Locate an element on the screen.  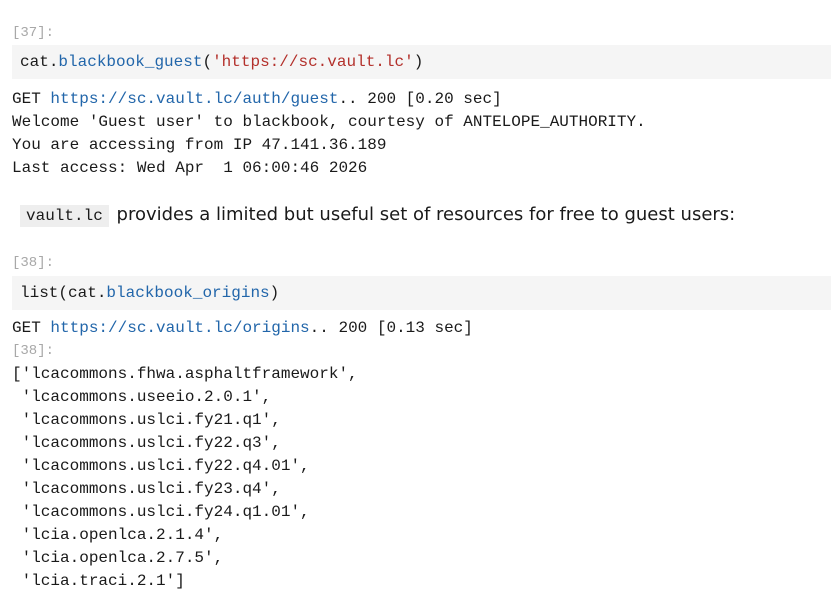
result-prompt: [38]: is located at coordinates (33, 351).